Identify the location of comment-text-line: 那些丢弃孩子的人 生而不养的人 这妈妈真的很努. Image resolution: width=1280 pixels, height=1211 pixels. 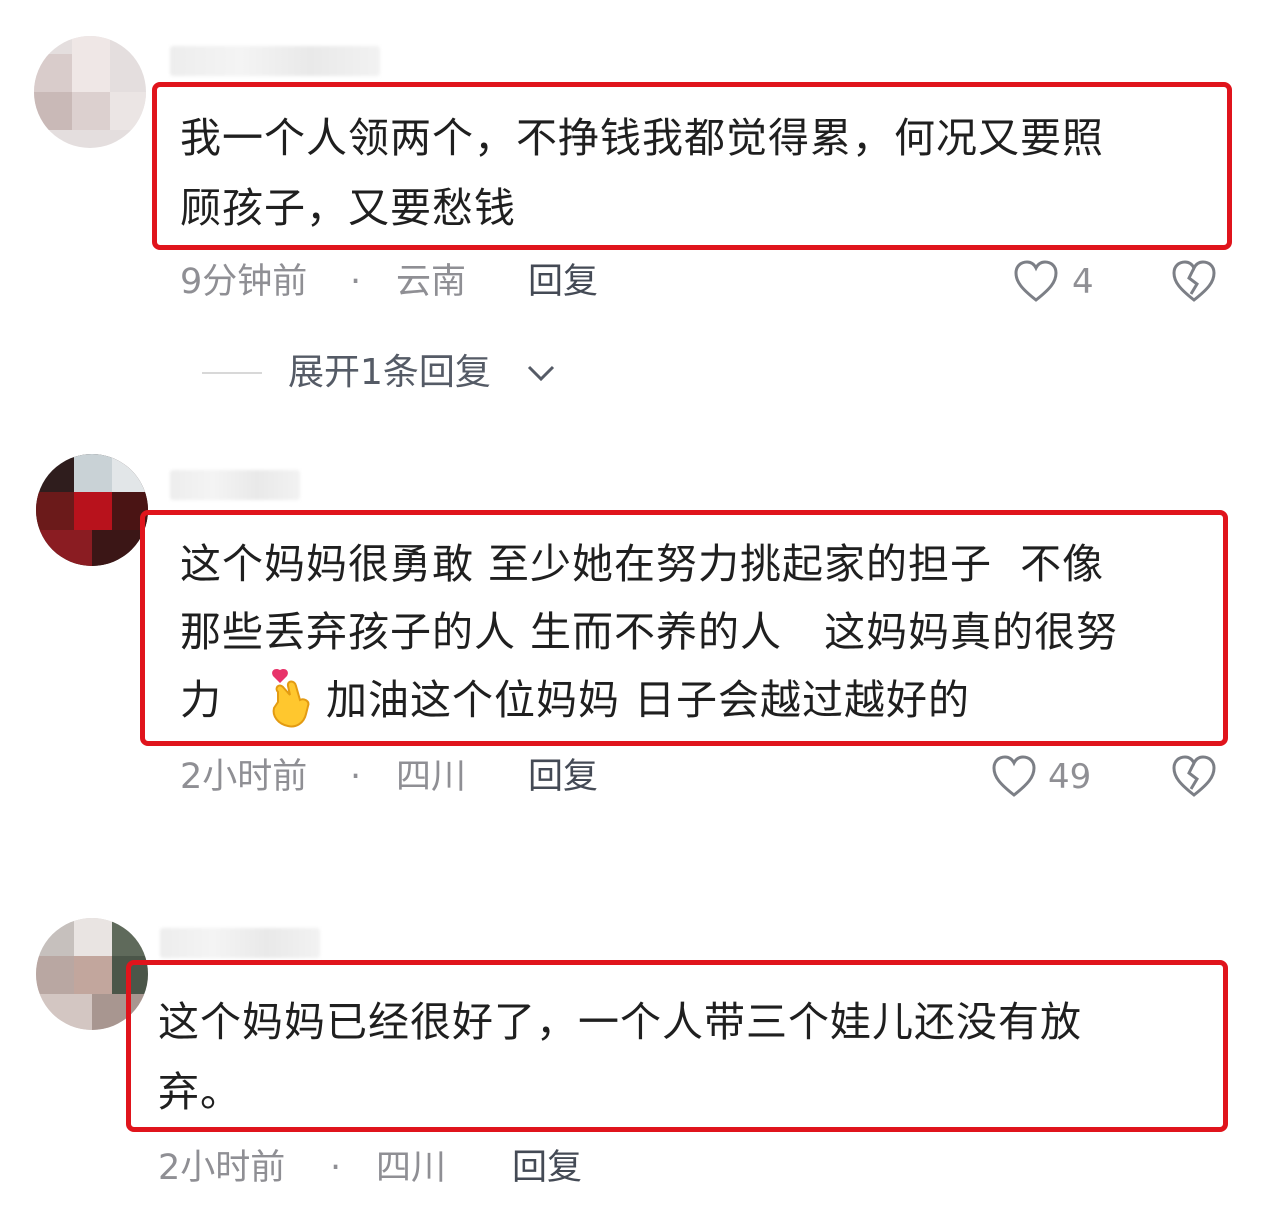
(649, 632).